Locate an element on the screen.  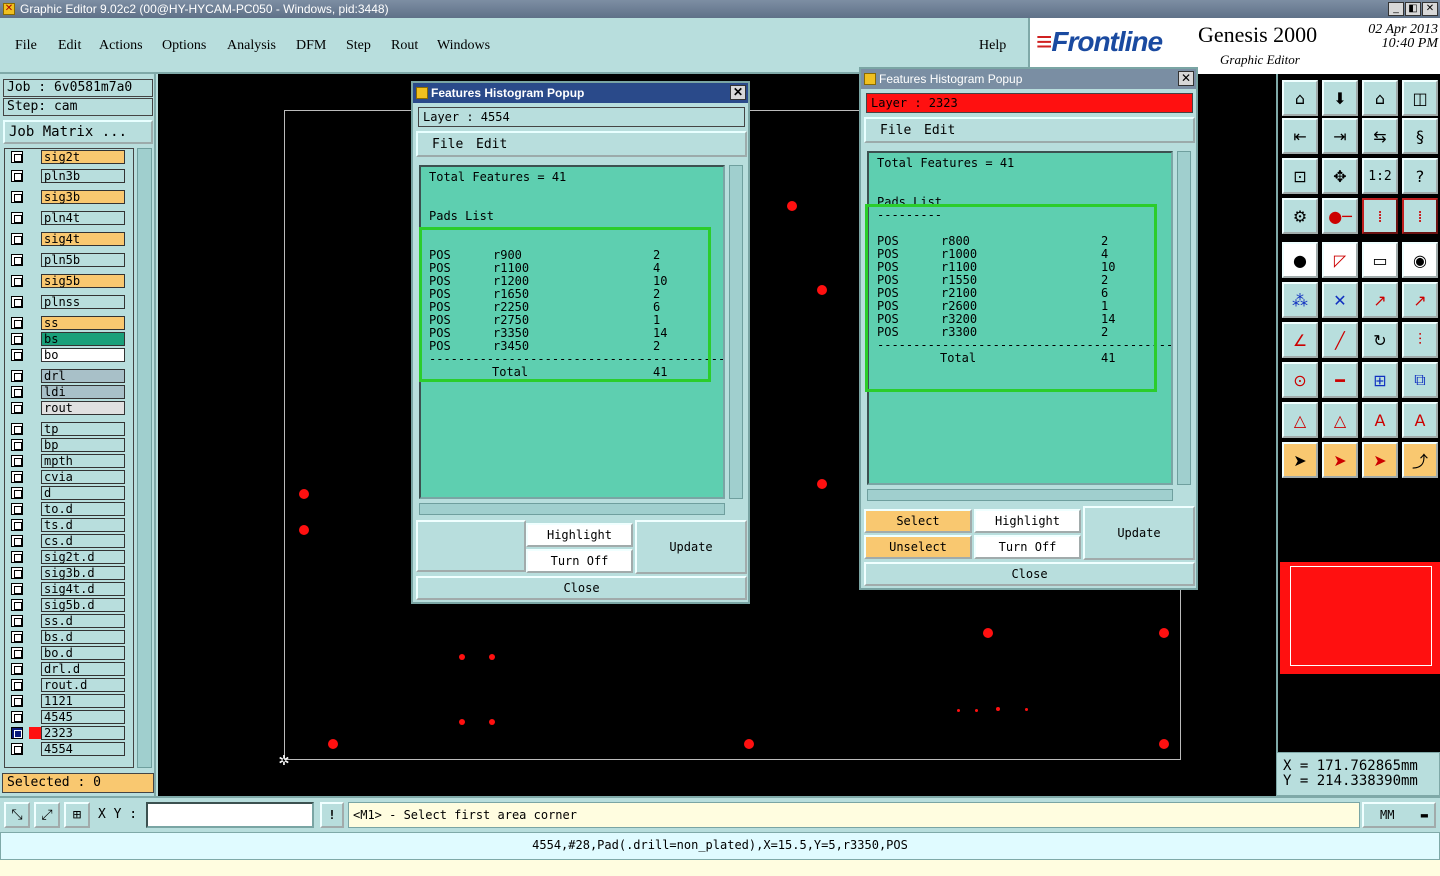
layer-row-sig4t.d: sig4t.d is located at coordinates (69, 589).